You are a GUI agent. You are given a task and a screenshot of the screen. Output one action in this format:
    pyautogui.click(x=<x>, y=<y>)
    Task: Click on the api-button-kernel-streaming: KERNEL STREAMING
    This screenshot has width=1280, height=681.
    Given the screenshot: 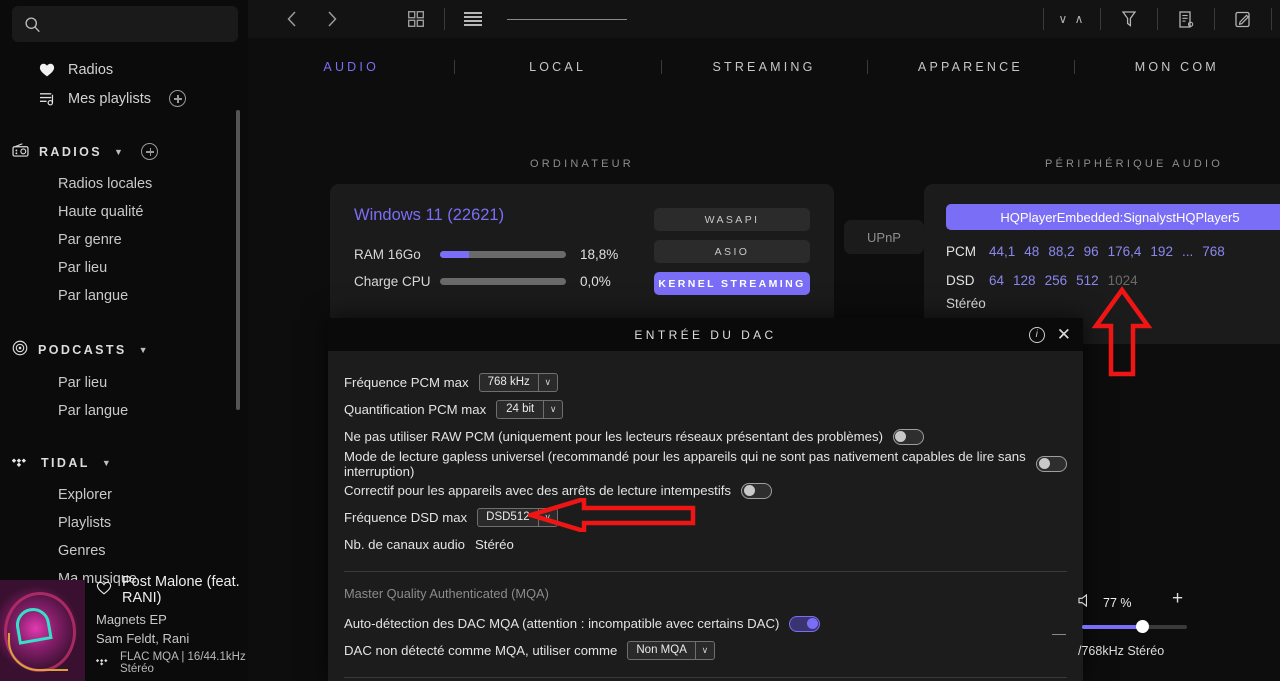 What is the action you would take?
    pyautogui.click(x=732, y=283)
    